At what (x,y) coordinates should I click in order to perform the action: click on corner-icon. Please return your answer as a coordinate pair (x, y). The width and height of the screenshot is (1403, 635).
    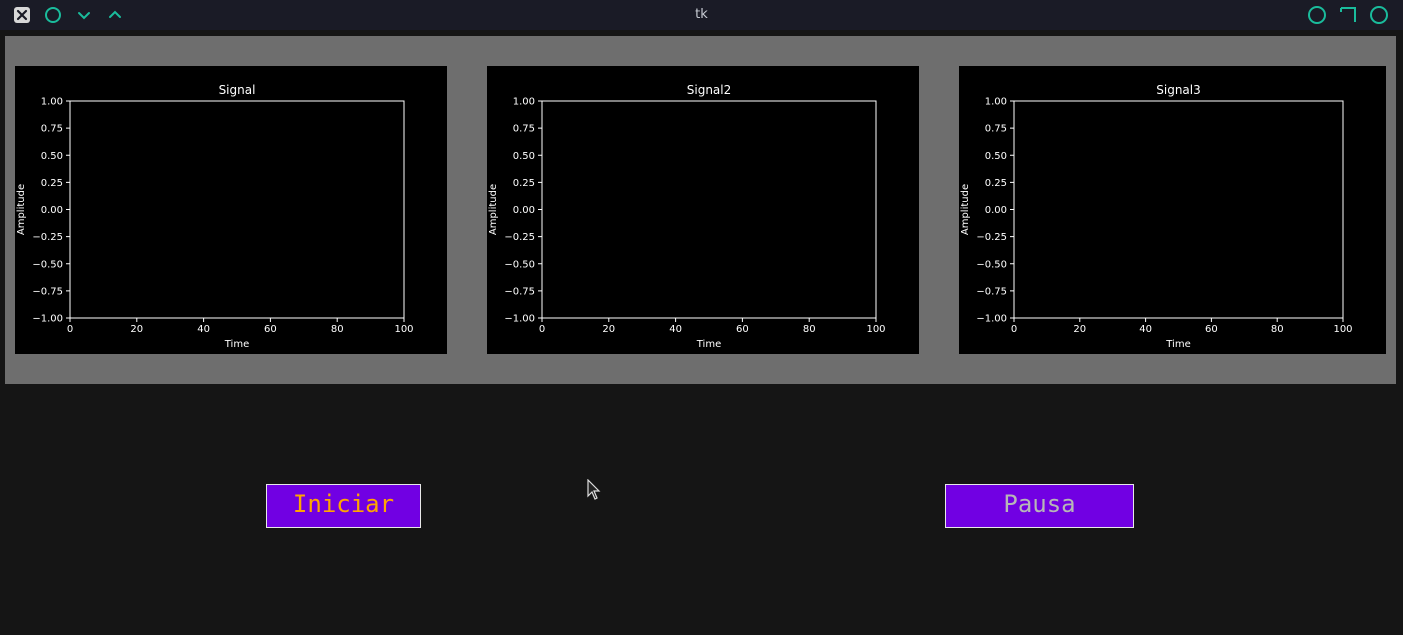
    Looking at the image, I should click on (1348, 15).